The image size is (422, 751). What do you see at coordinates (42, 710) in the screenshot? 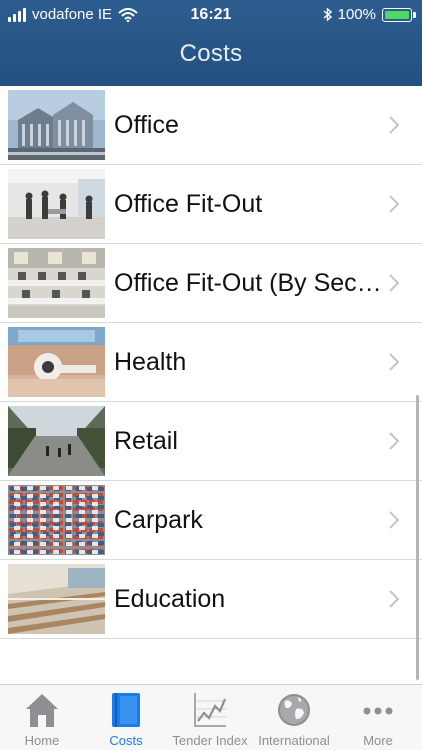
I see `home-icon` at bounding box center [42, 710].